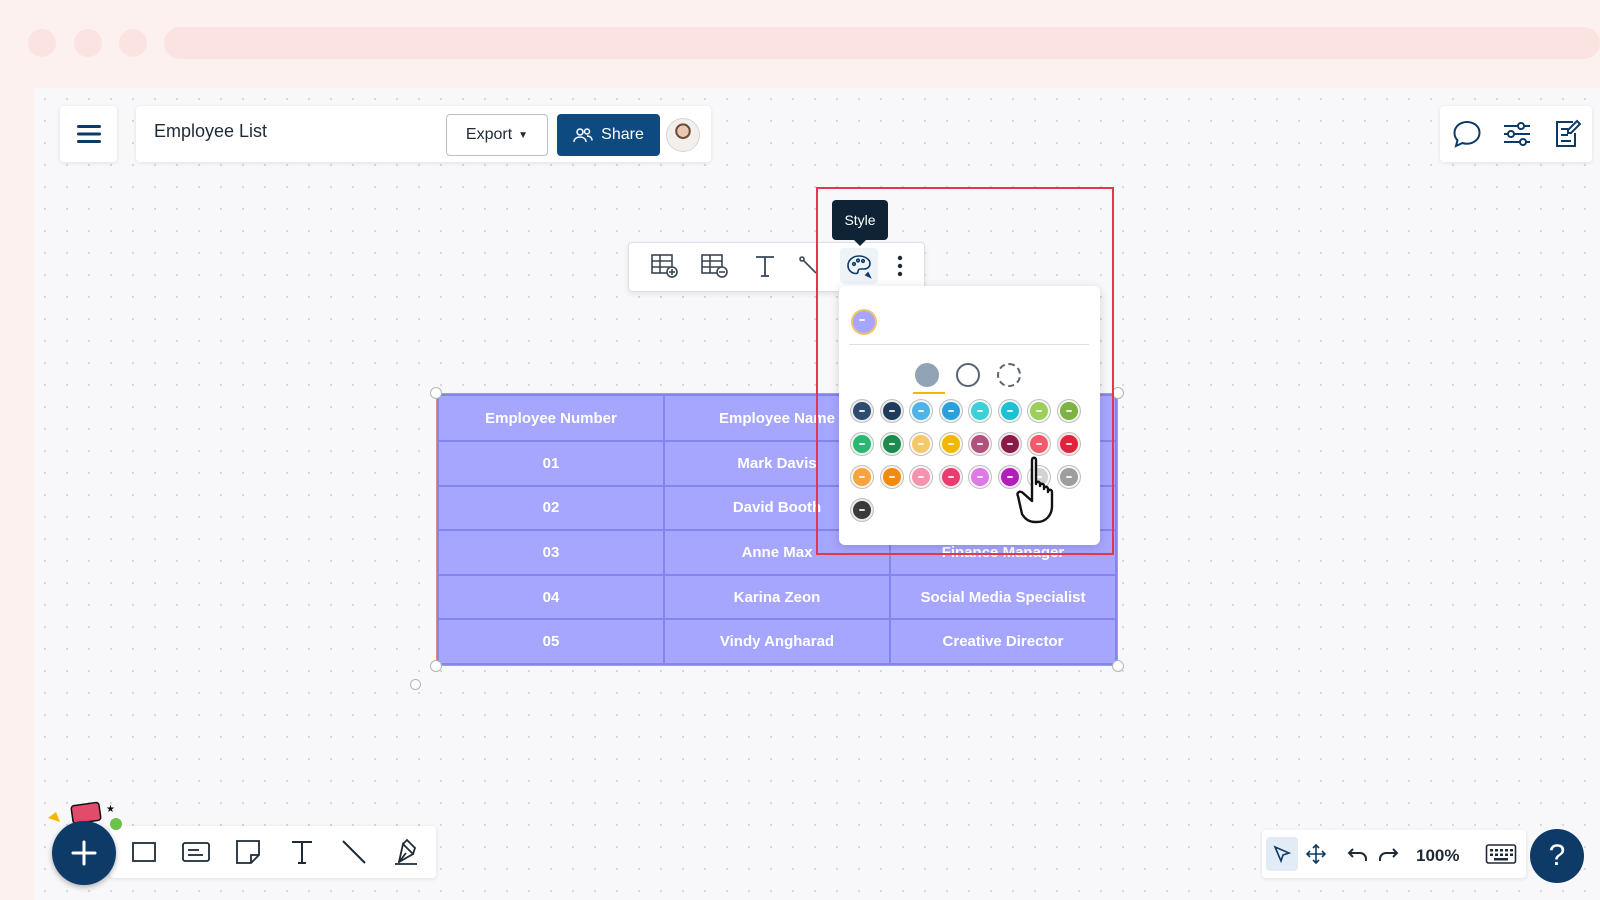 Image resolution: width=1600 pixels, height=900 pixels. I want to click on style-tooltip: Style, so click(860, 223).